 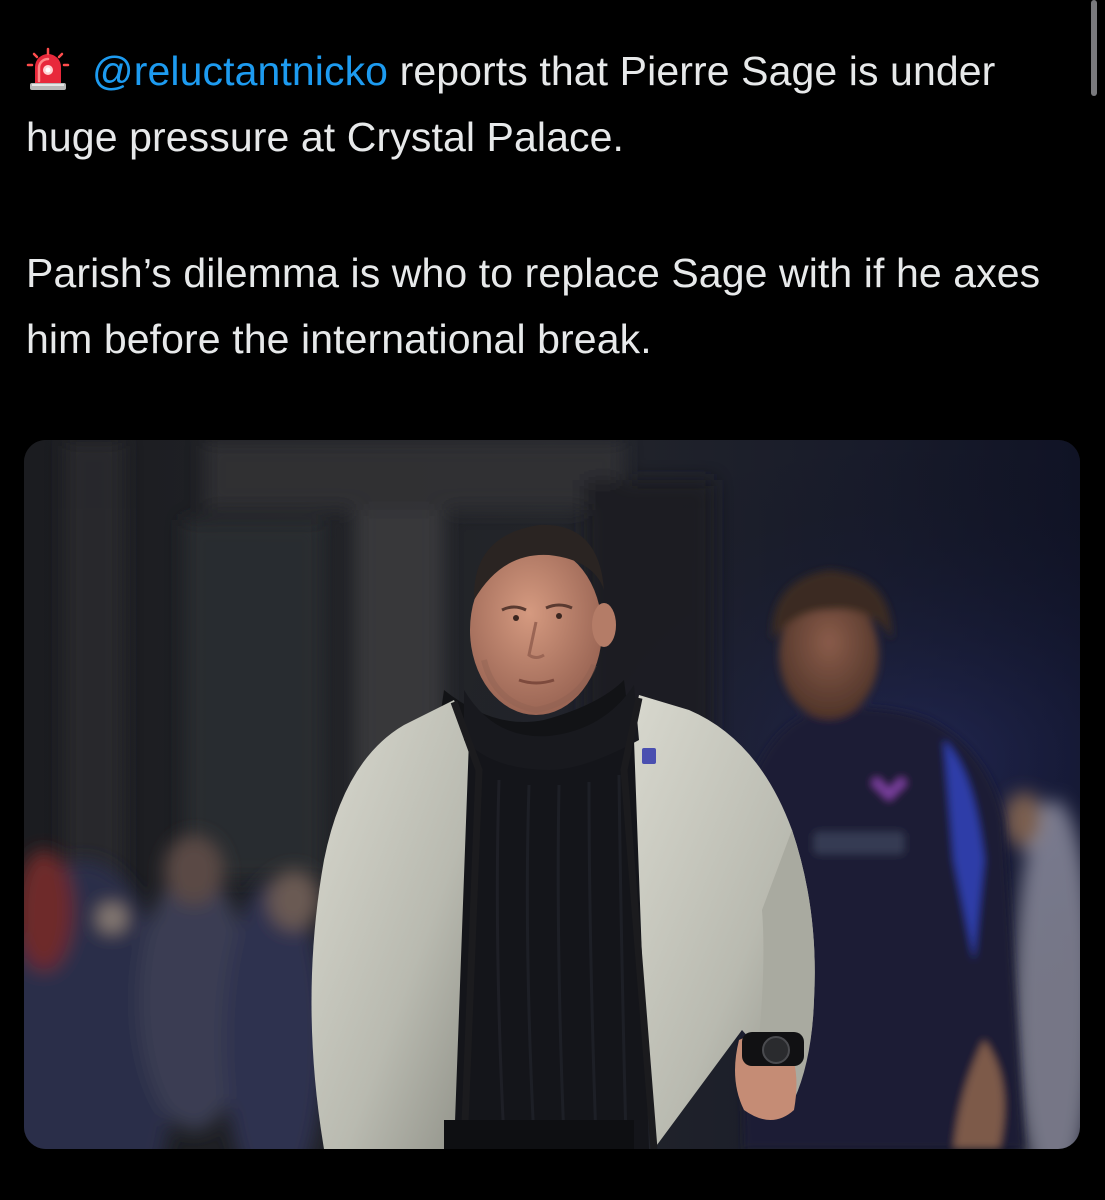 What do you see at coordinates (48, 68) in the screenshot?
I see `police-siren-icon` at bounding box center [48, 68].